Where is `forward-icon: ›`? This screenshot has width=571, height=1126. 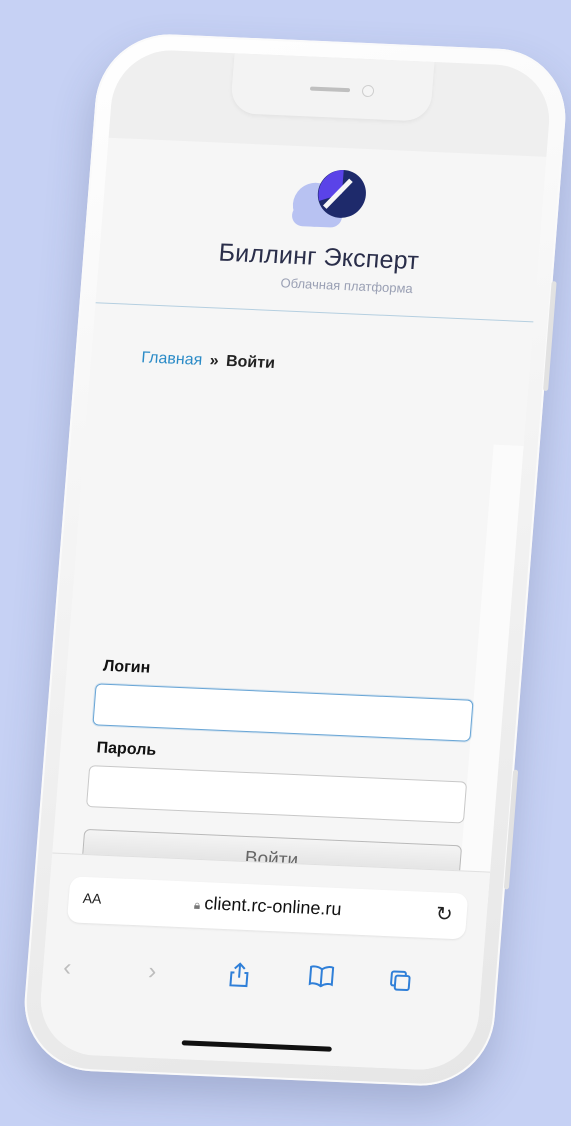
forward-icon: › is located at coordinates (152, 972).